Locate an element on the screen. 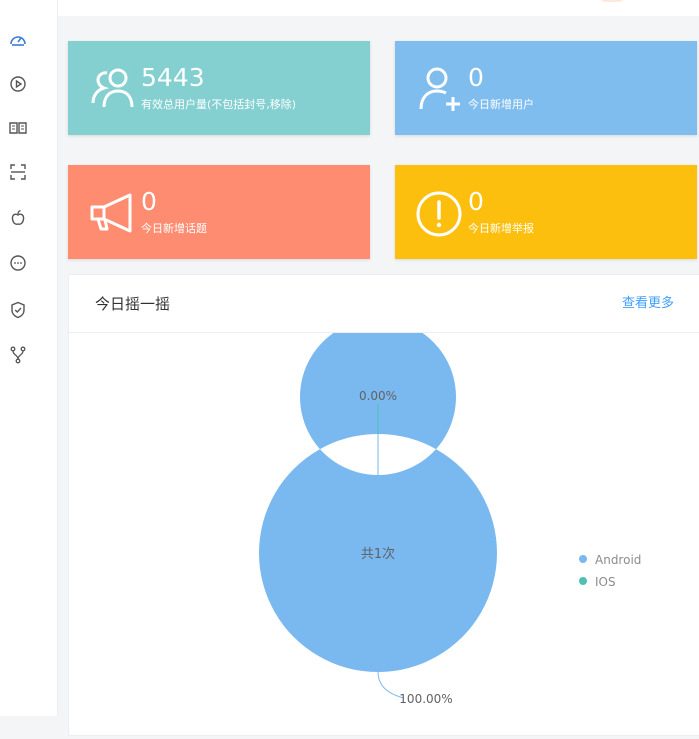  label-android-percent: 100.00% is located at coordinates (425, 699).